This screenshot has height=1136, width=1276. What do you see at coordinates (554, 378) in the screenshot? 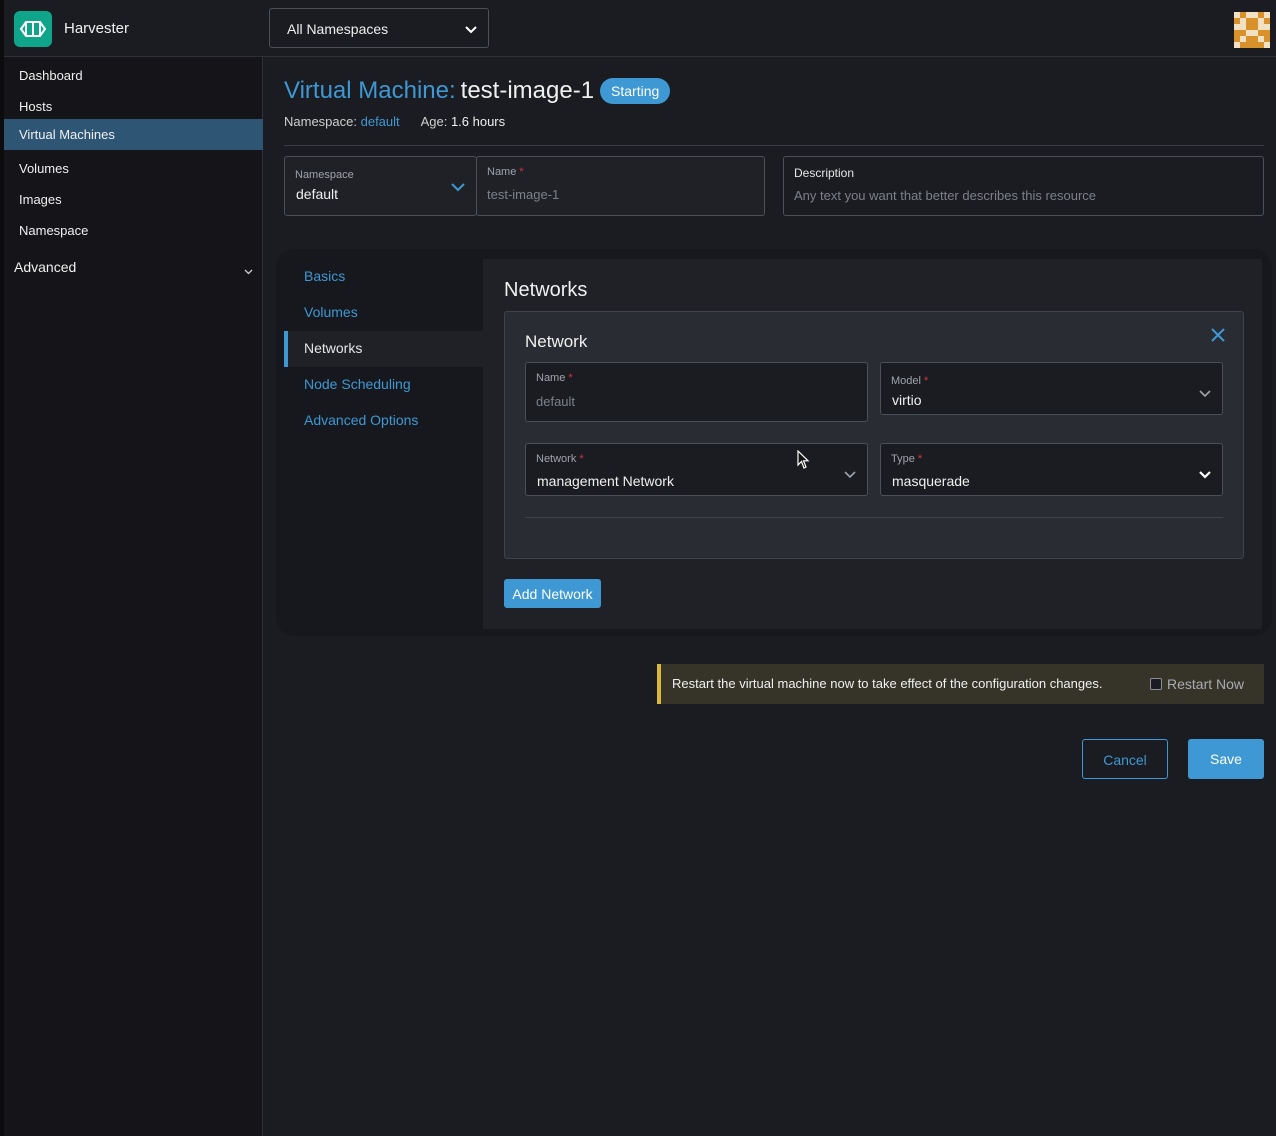
I see `network-name-label: Name *` at bounding box center [554, 378].